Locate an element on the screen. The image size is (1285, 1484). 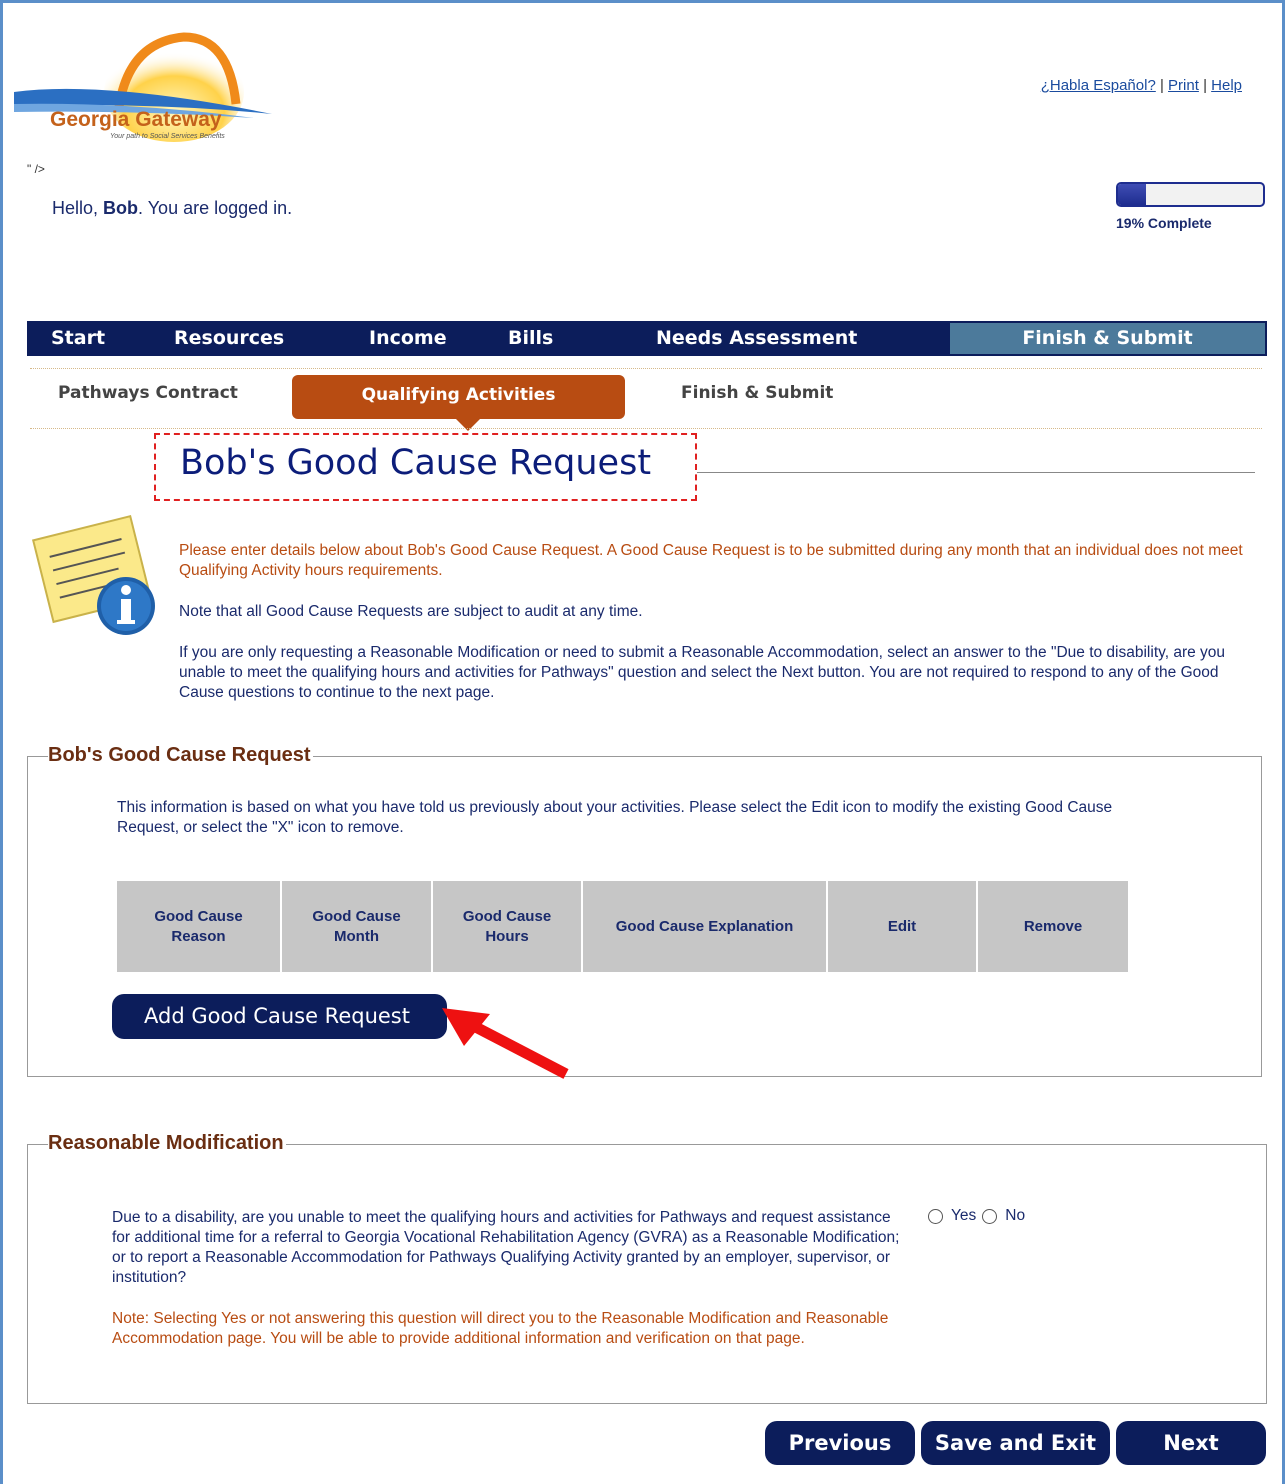
col-header-edit: Edit is located at coordinates (903, 926).